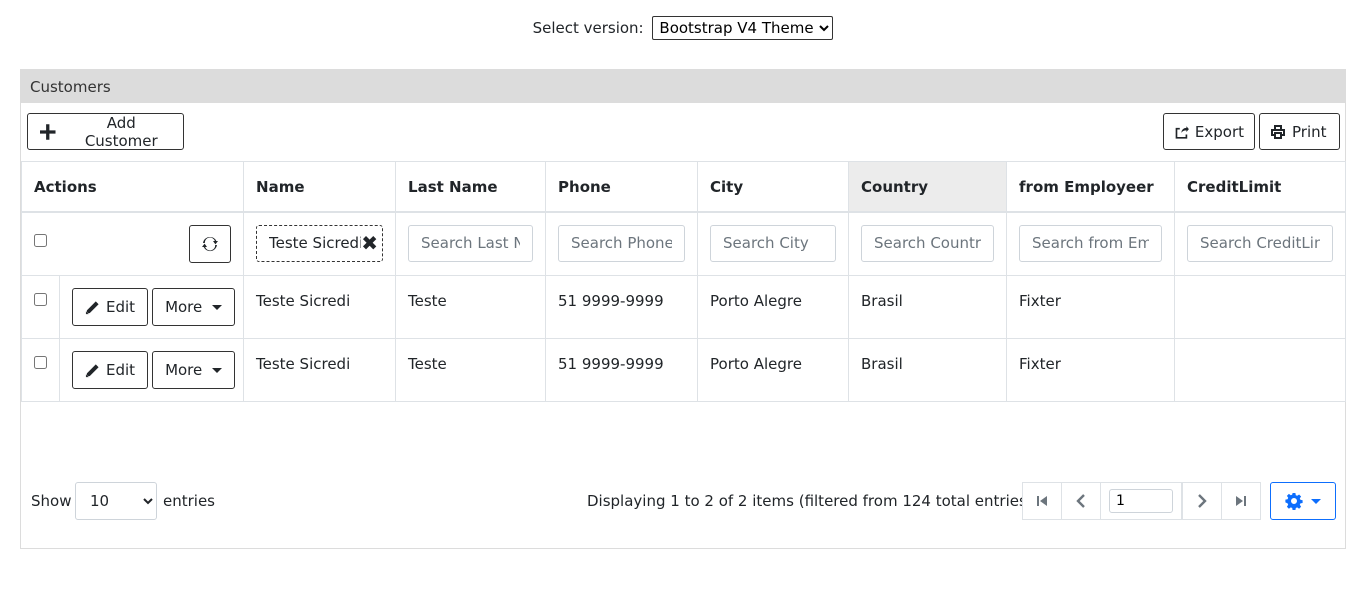 The image size is (1366, 612). I want to click on print-button: Print, so click(1299, 131).